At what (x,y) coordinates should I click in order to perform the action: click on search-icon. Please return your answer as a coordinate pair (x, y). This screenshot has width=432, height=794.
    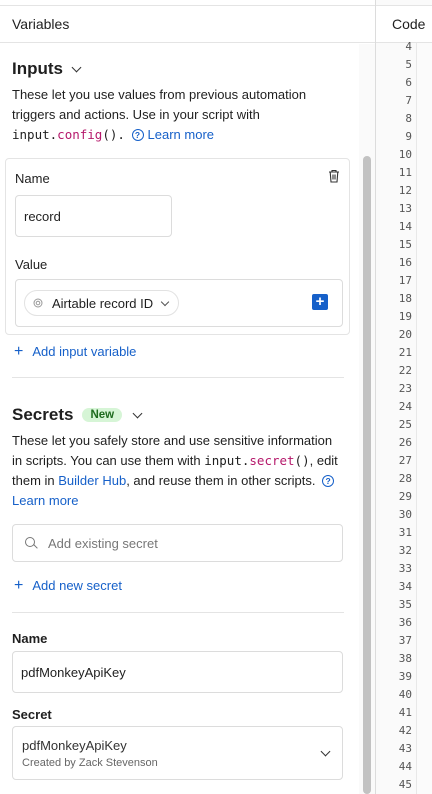
    Looking at the image, I should click on (31, 543).